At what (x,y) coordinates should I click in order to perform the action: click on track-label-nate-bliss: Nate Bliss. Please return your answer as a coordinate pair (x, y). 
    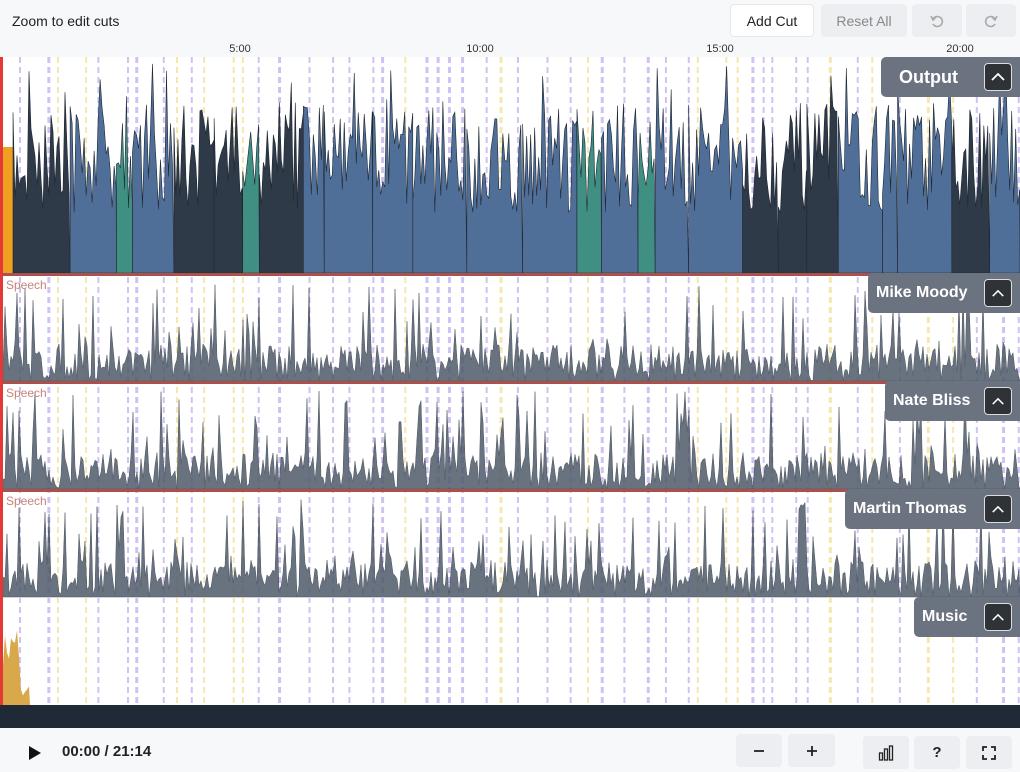
    Looking at the image, I should click on (952, 401).